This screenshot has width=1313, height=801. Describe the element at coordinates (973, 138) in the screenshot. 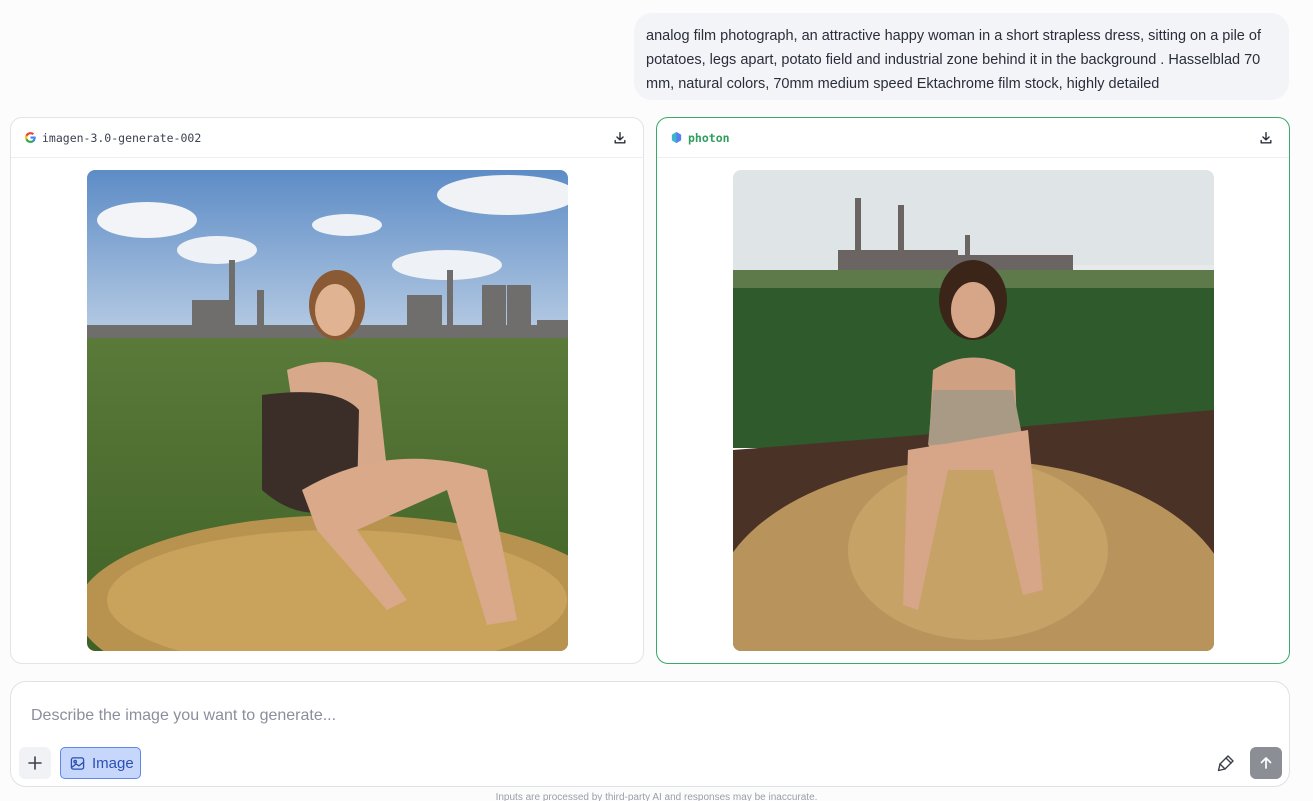

I see `panel-header: photon` at that location.